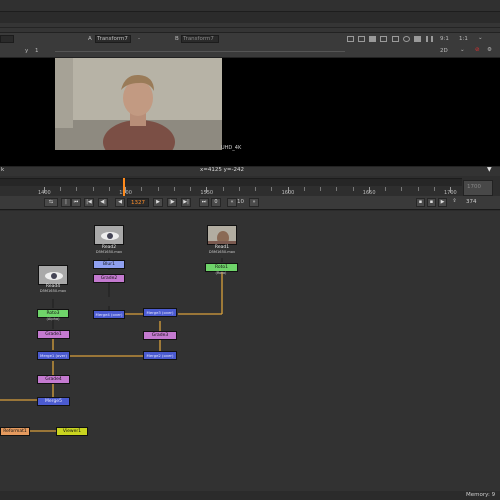  I want to click on loop-icon: ▪, so click(420, 202).